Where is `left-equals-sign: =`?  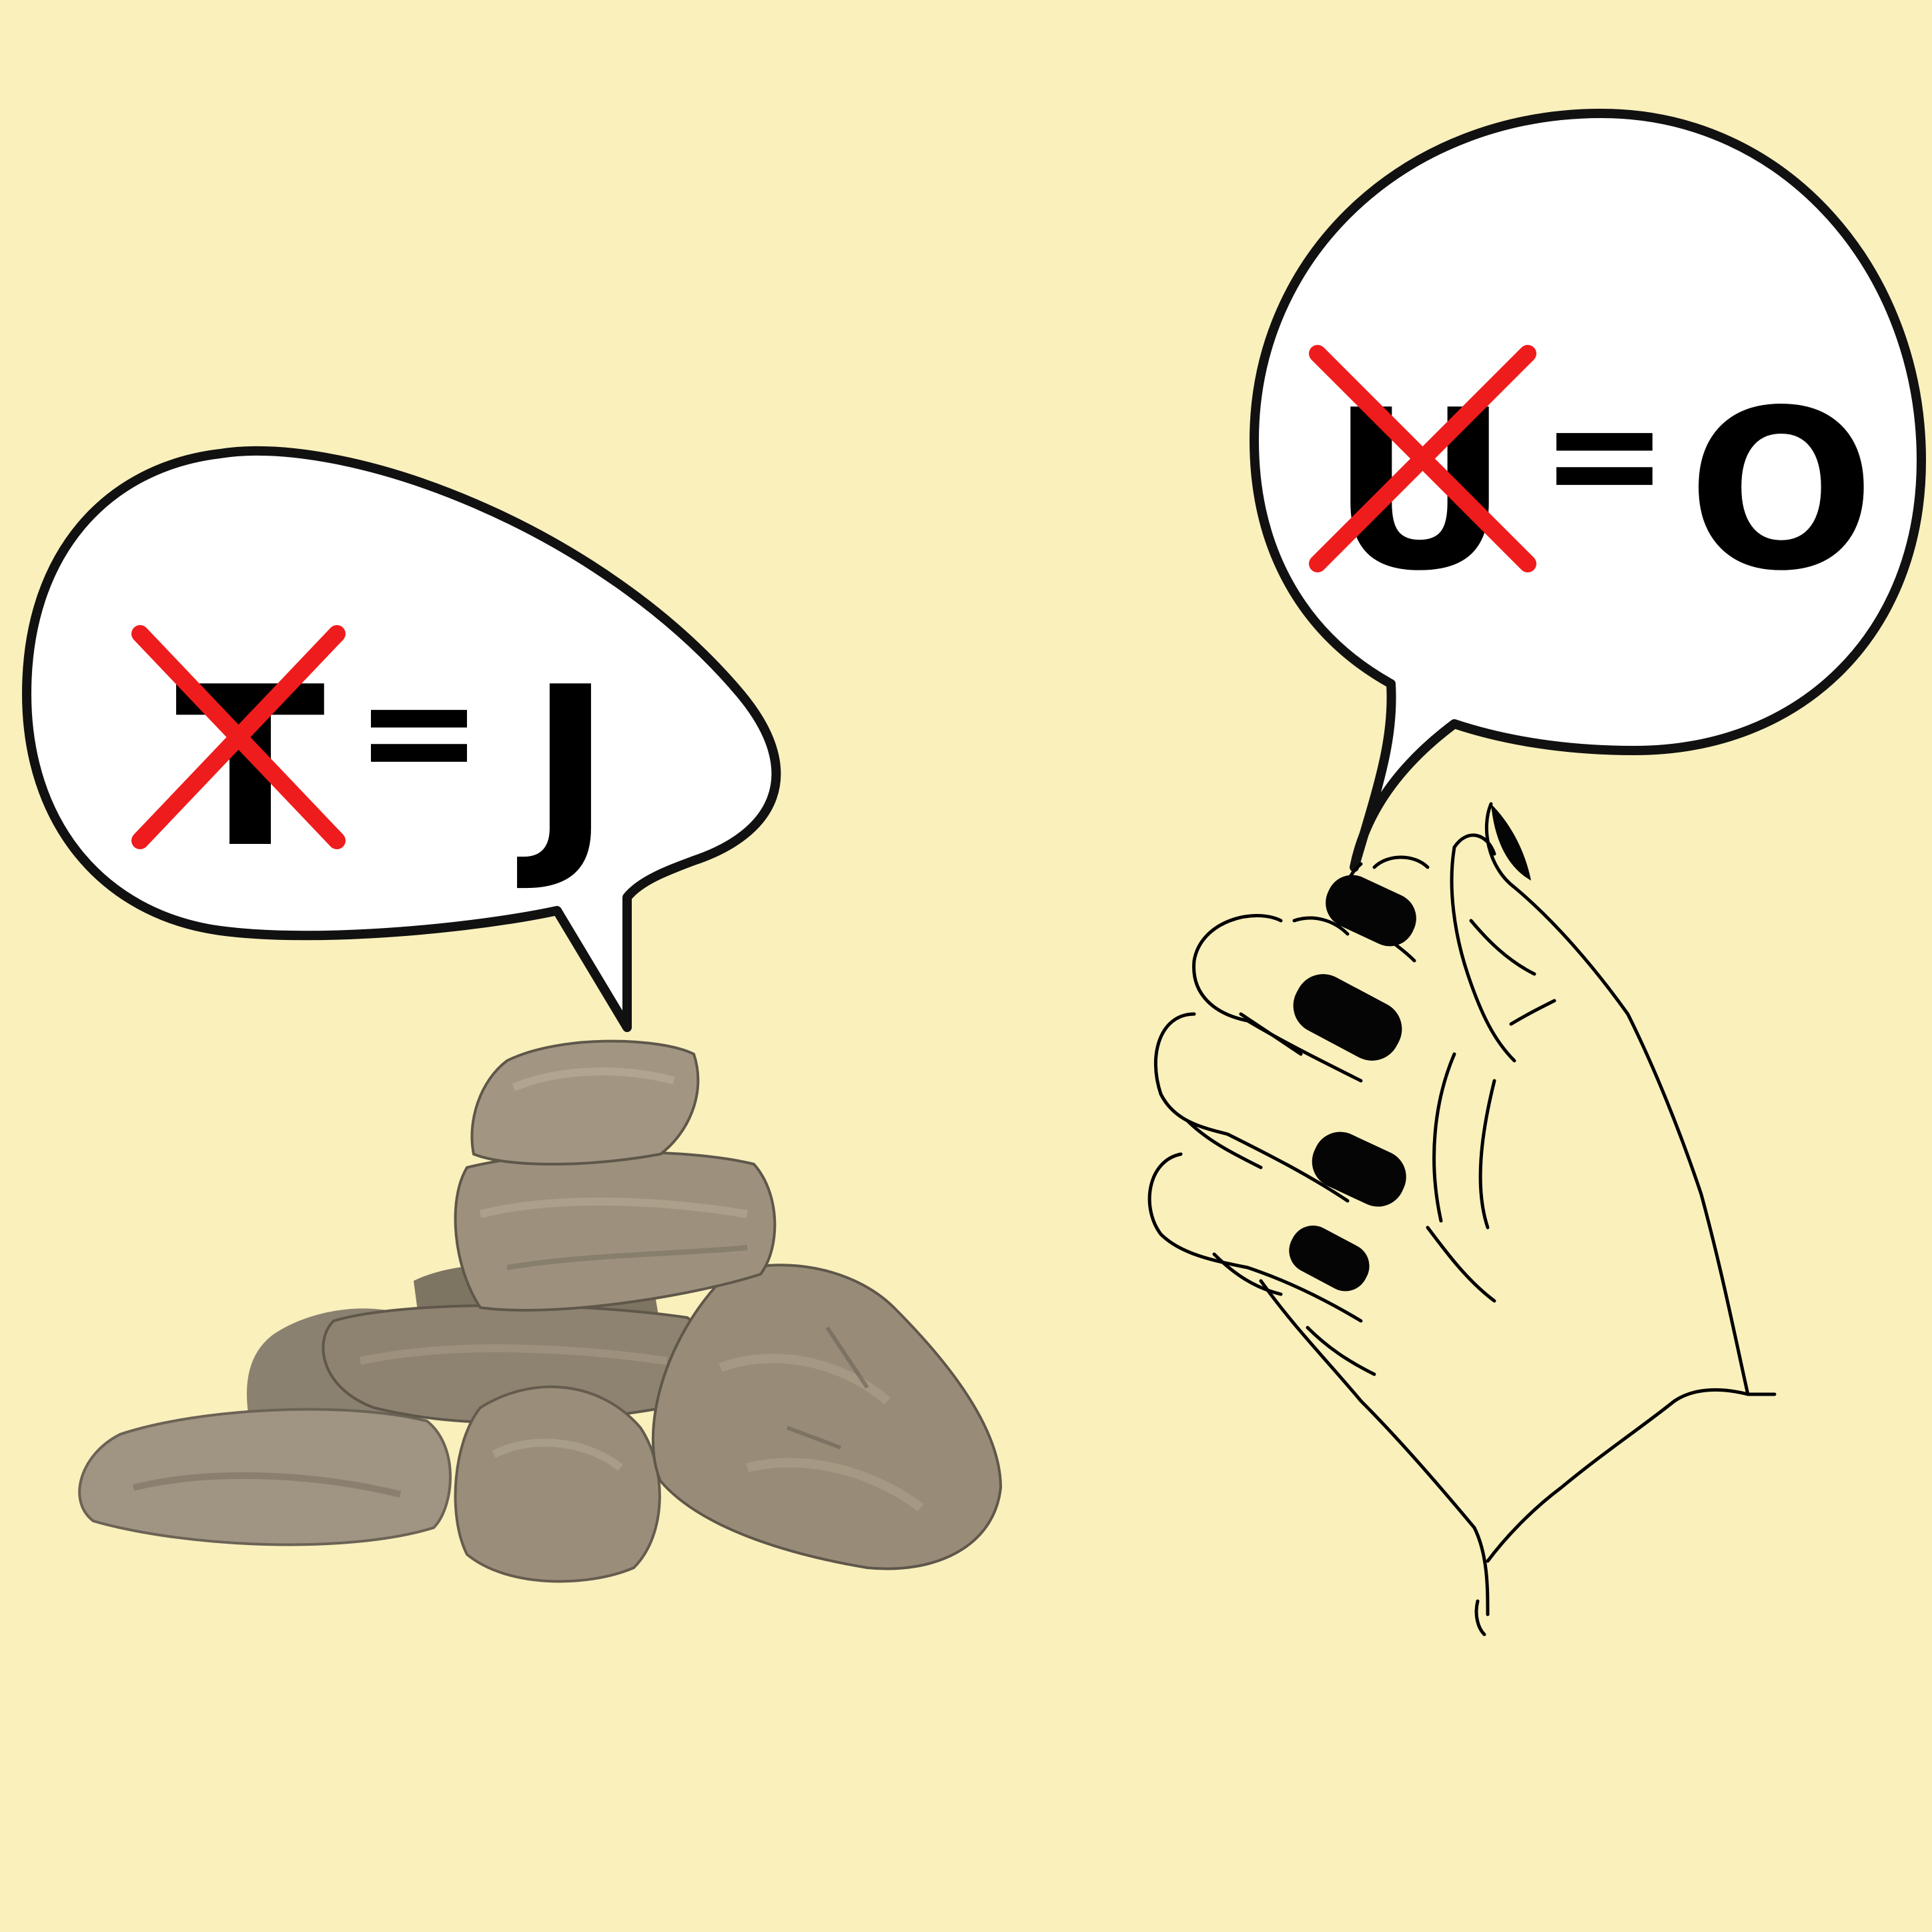 left-equals-sign: = is located at coordinates (419, 731).